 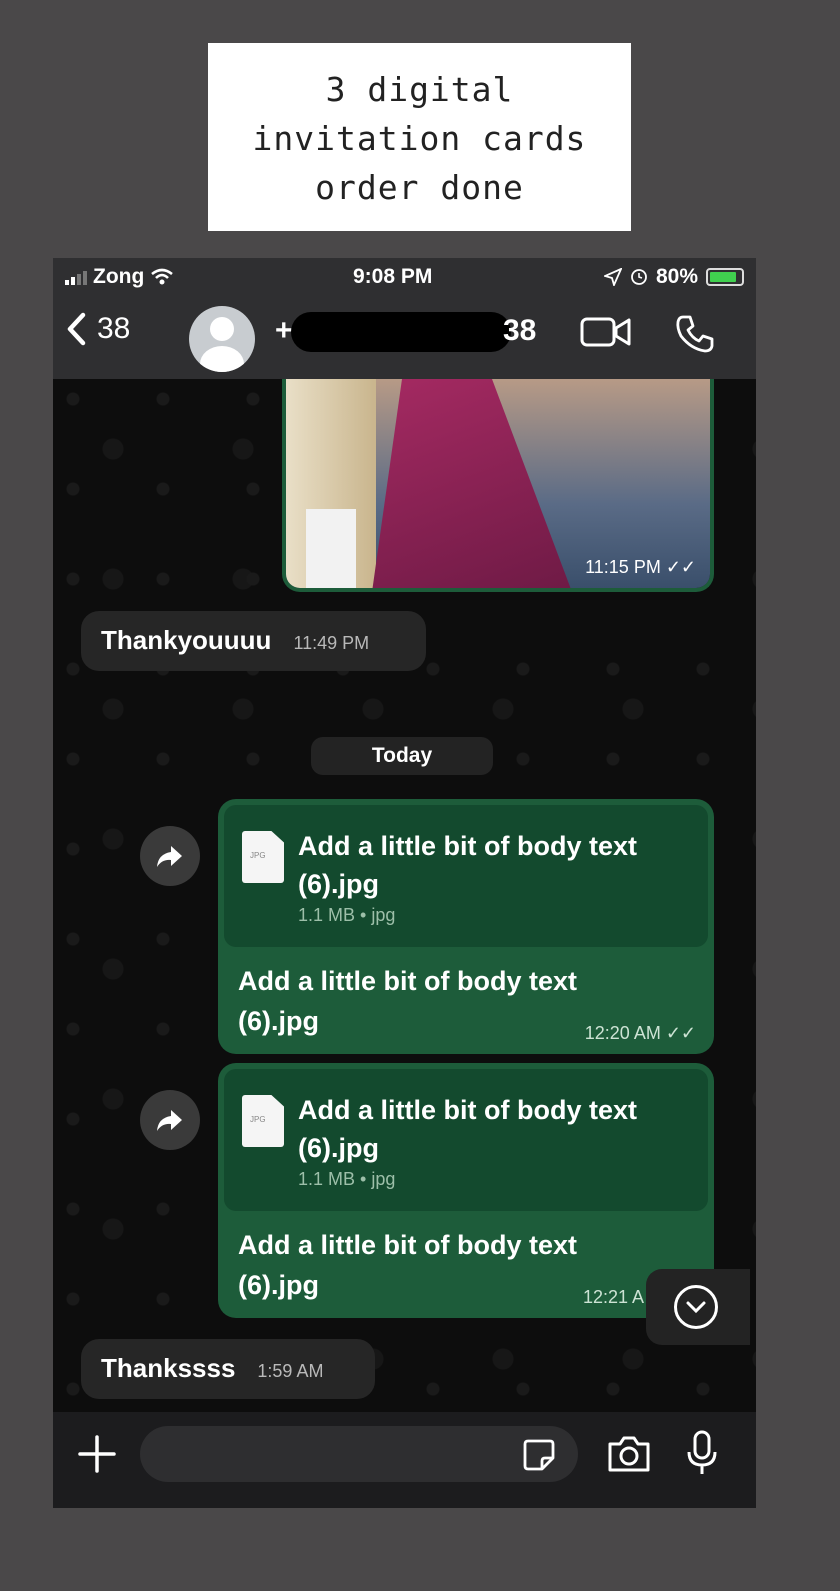 I want to click on message-time: 11:49 PM, so click(x=331, y=643).